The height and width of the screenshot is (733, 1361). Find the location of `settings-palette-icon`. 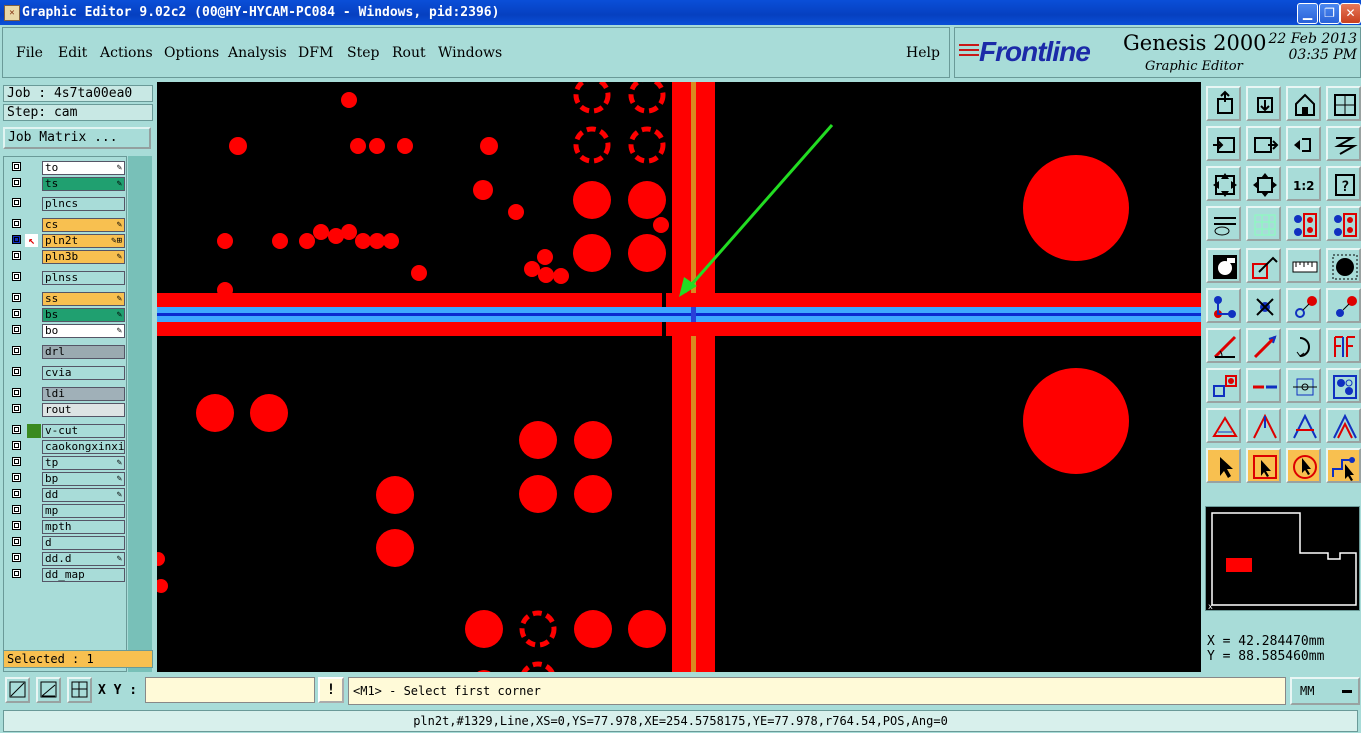

settings-palette-icon is located at coordinates (1223, 223).